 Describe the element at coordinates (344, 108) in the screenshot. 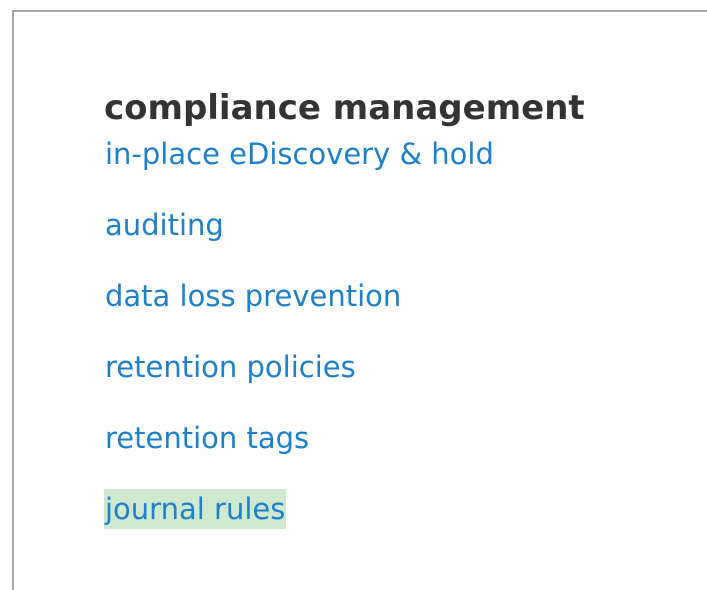

I see `section-title: compliance management` at that location.